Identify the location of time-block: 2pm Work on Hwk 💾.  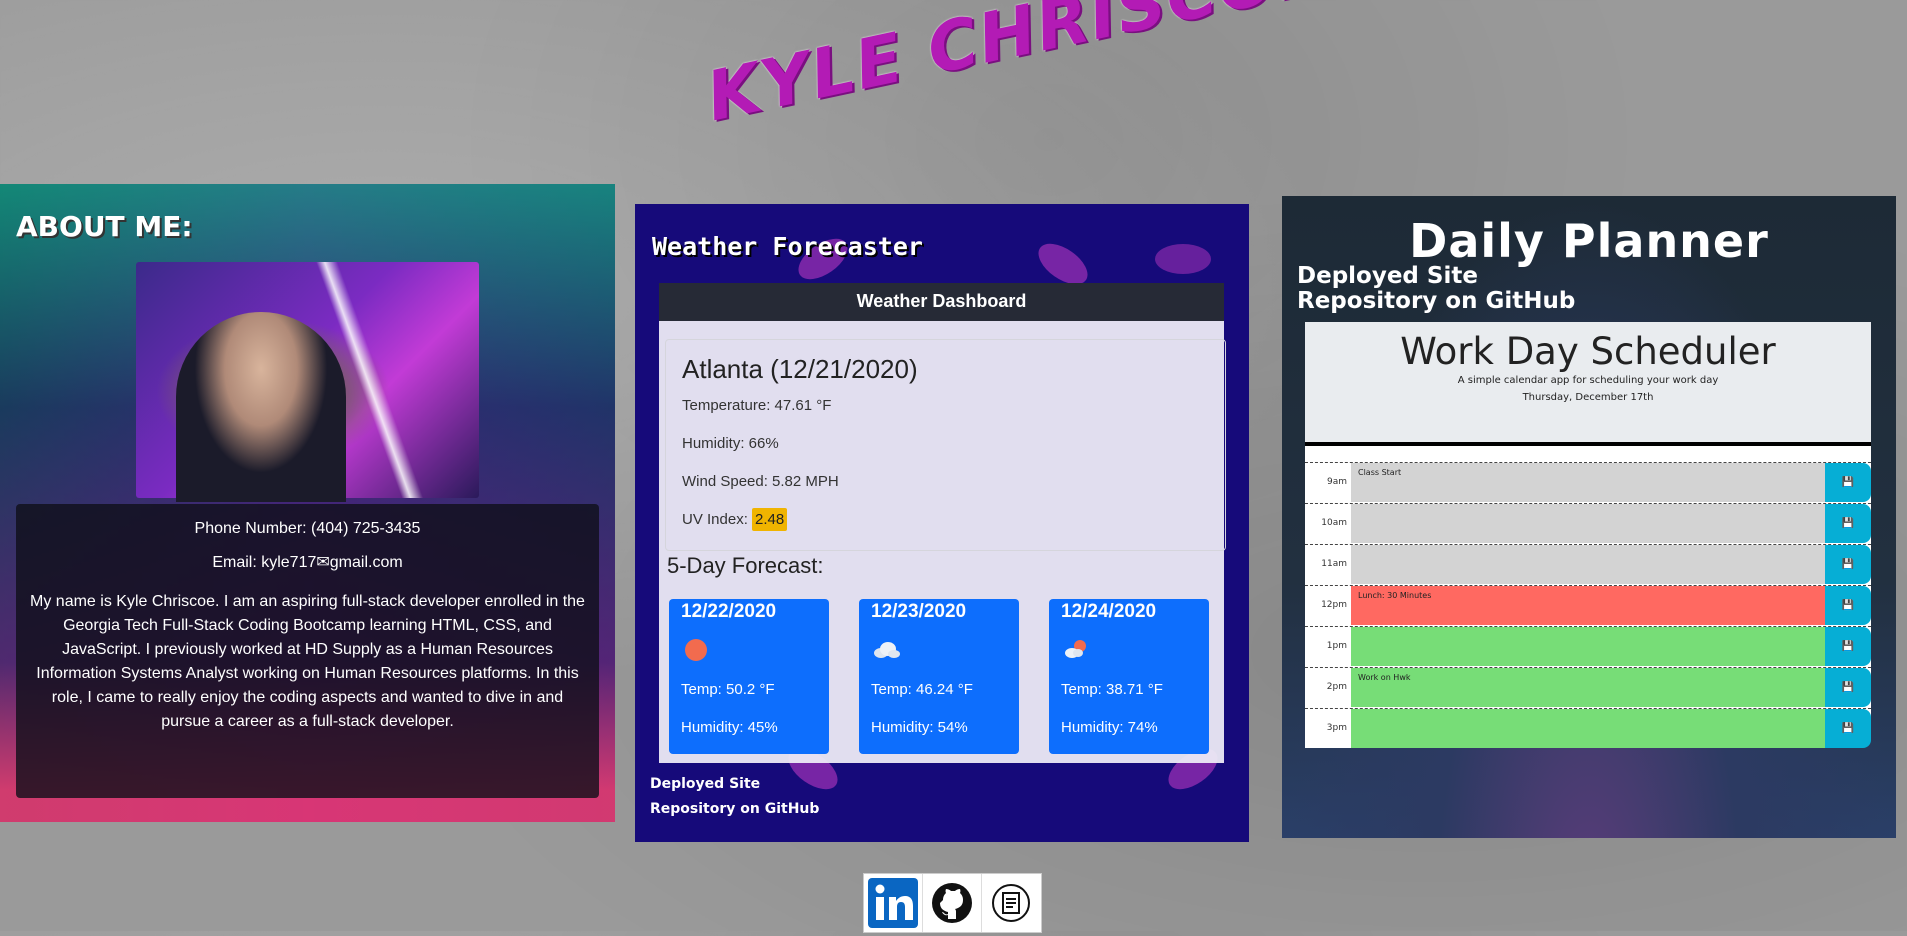
(1588, 687).